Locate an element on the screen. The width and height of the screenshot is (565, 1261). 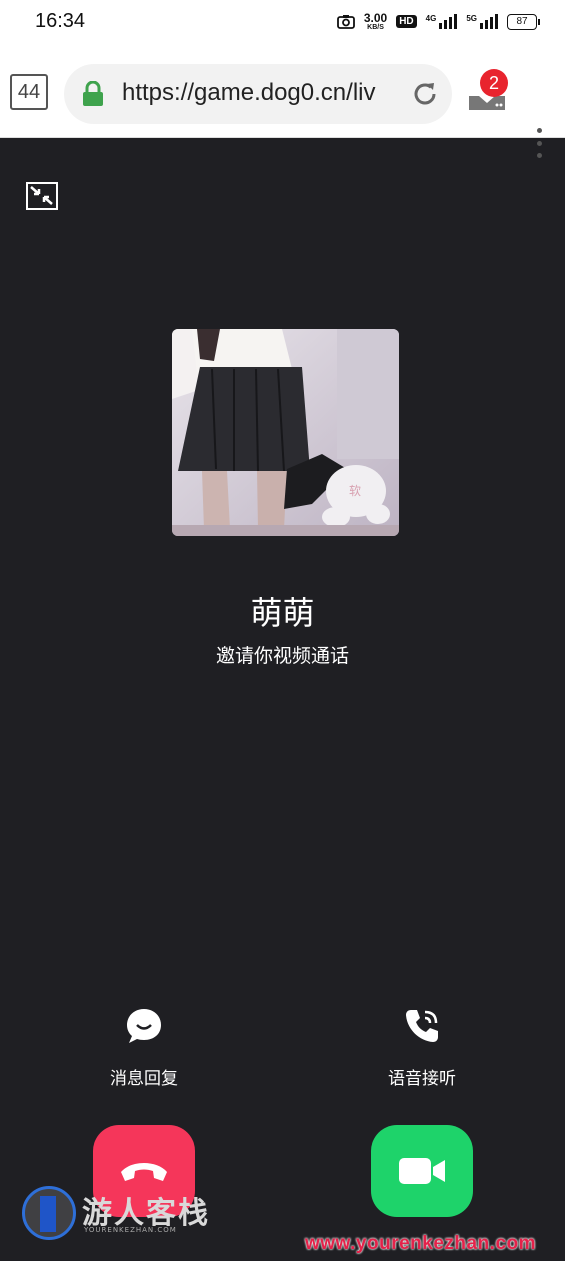
minimize-icon is located at coordinates (42, 196).